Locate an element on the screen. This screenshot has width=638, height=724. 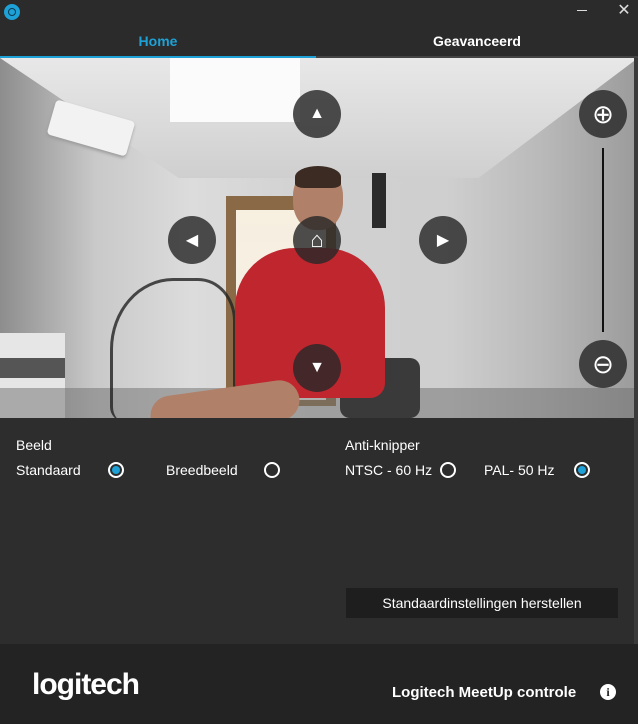
zoom-in-icon: ⊕ is located at coordinates (603, 113).